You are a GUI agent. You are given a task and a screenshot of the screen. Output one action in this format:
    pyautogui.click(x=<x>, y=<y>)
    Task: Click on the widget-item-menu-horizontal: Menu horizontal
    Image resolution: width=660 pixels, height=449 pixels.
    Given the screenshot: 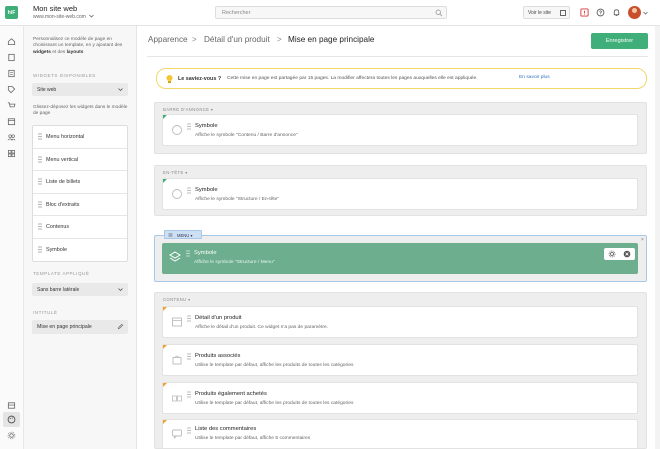 What is the action you would take?
    pyautogui.click(x=80, y=137)
    